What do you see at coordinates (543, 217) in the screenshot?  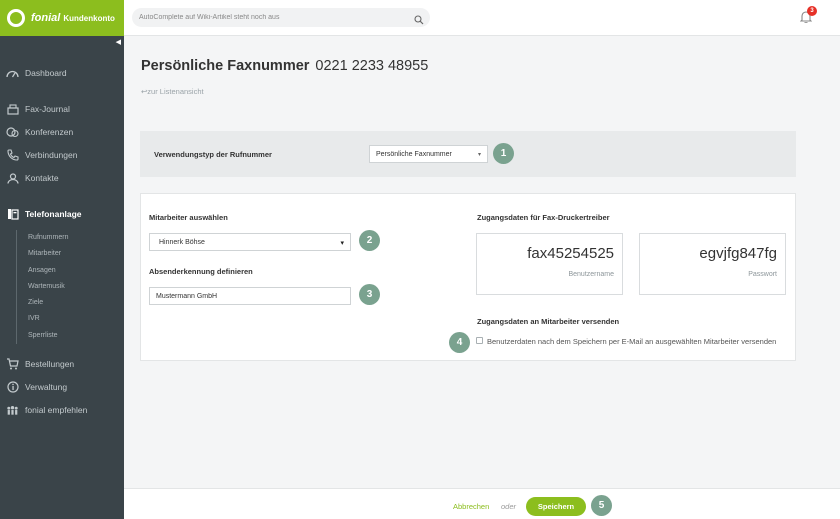 I see `credentials-label: Zugangsdaten für Fax-Druckertreiber` at bounding box center [543, 217].